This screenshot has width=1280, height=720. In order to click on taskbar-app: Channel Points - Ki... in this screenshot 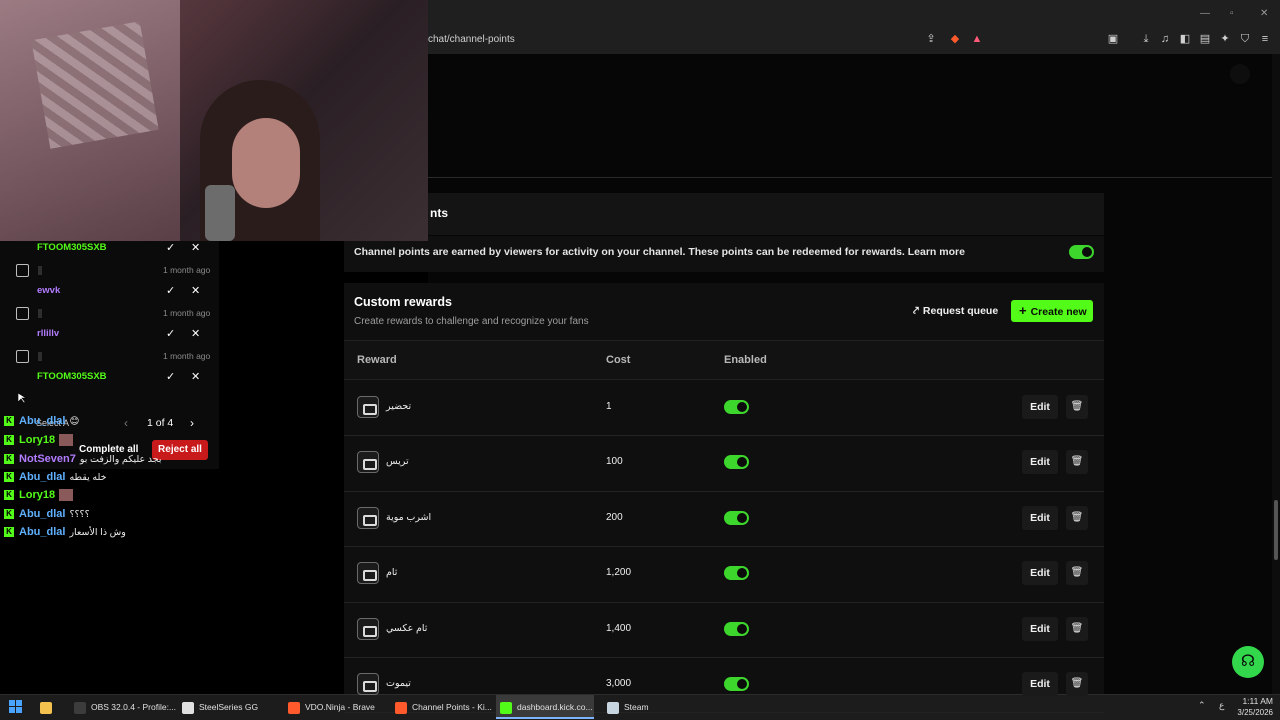, I will do `click(441, 707)`.